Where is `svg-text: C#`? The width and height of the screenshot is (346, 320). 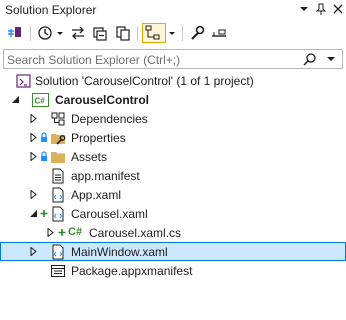 svg-text: C# is located at coordinates (40, 101).